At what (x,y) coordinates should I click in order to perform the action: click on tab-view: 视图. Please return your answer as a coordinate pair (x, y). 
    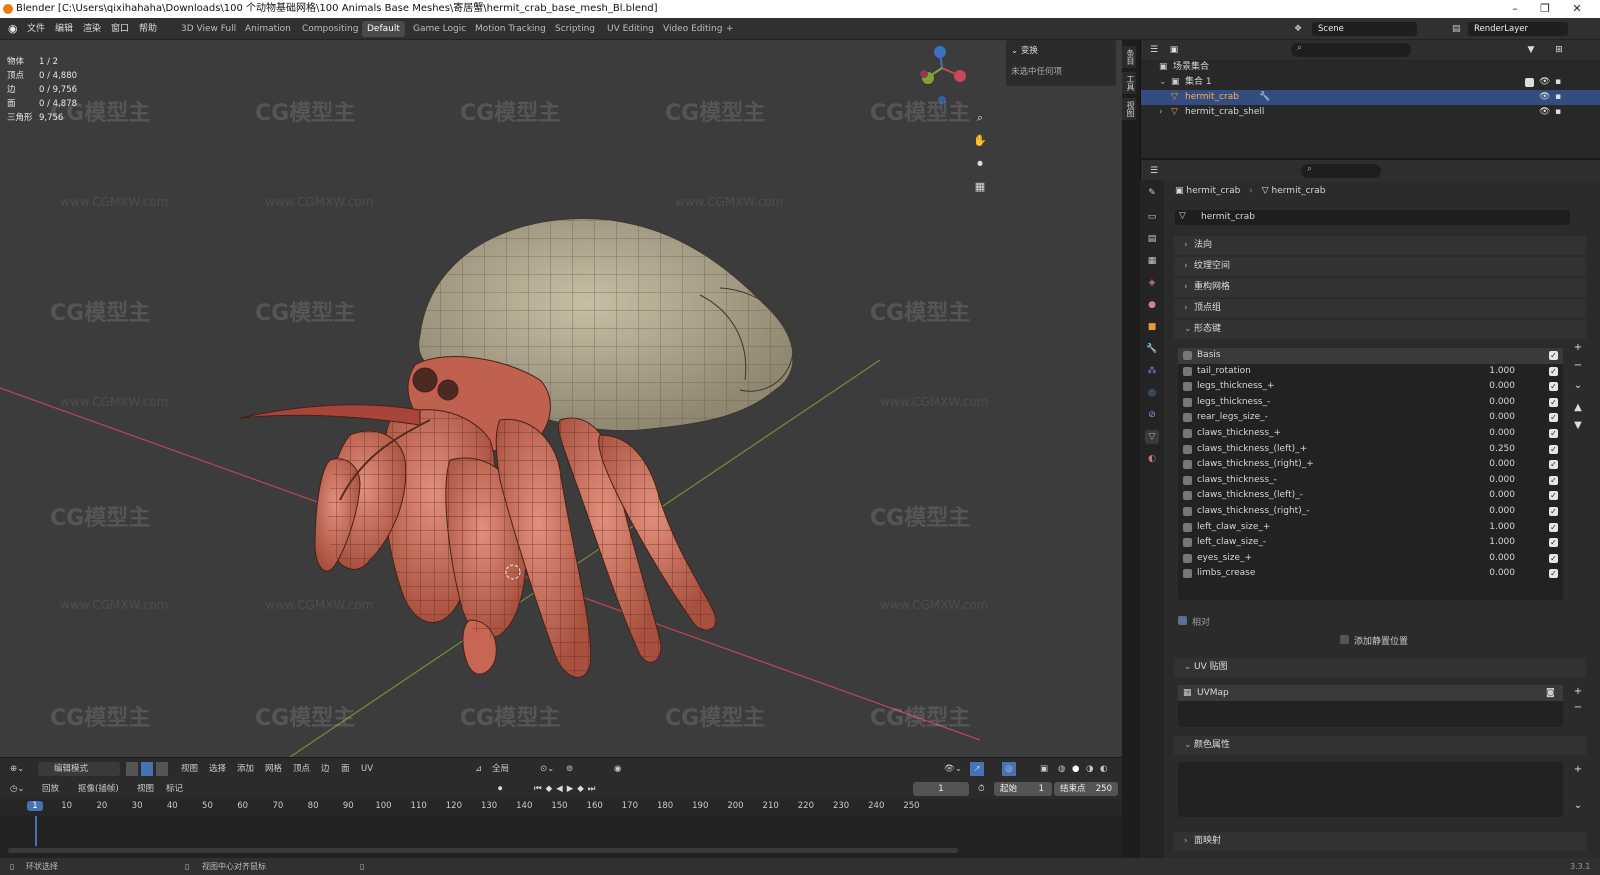
    Looking at the image, I should click on (1129, 109).